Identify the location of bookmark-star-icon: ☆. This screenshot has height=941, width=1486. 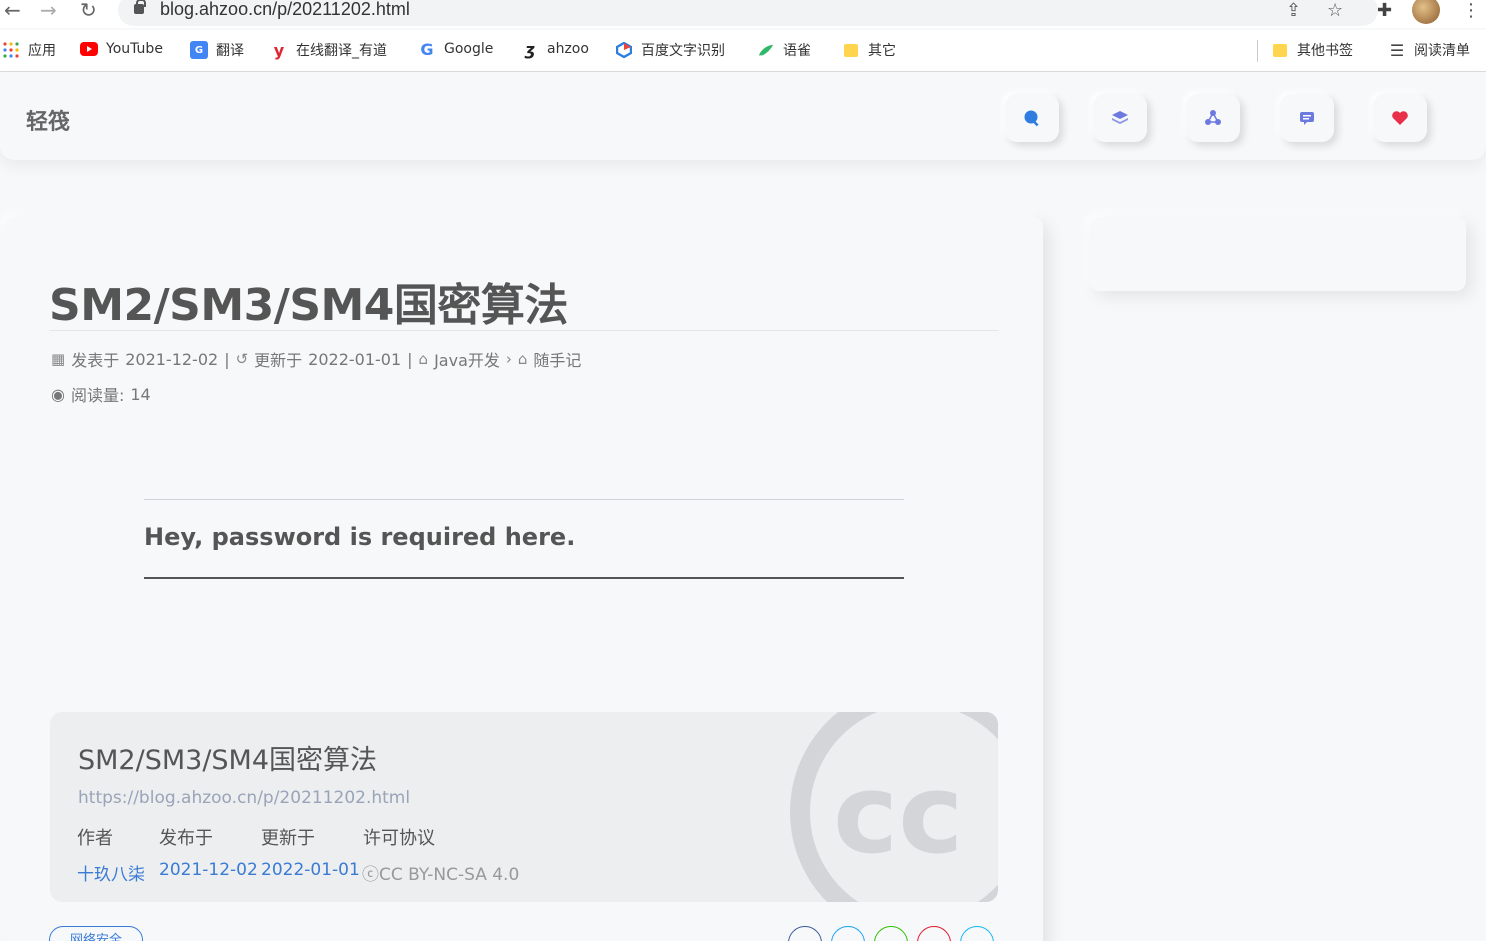
(1335, 10).